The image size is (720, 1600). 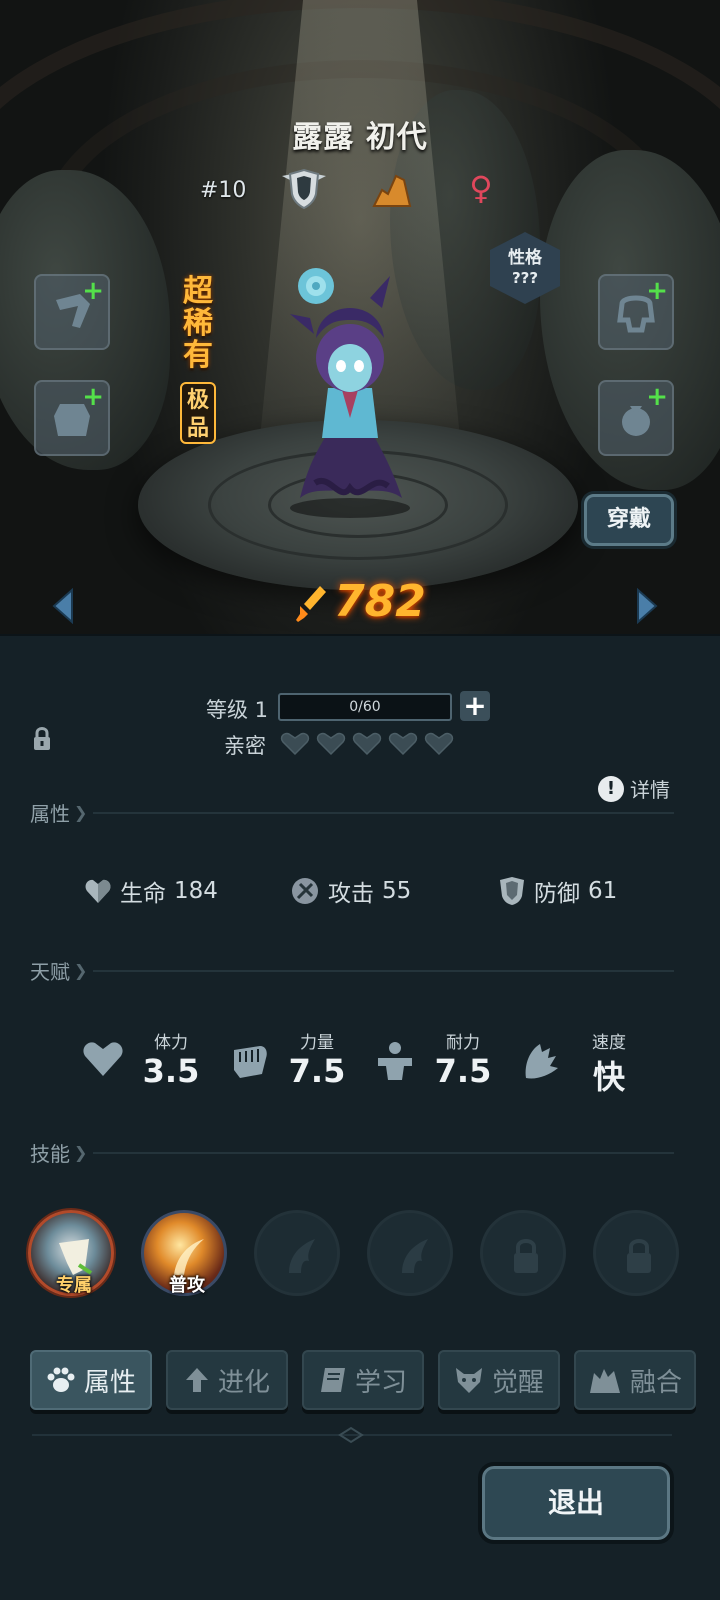 What do you see at coordinates (143, 894) in the screenshot?
I see `stat-label: 生命` at bounding box center [143, 894].